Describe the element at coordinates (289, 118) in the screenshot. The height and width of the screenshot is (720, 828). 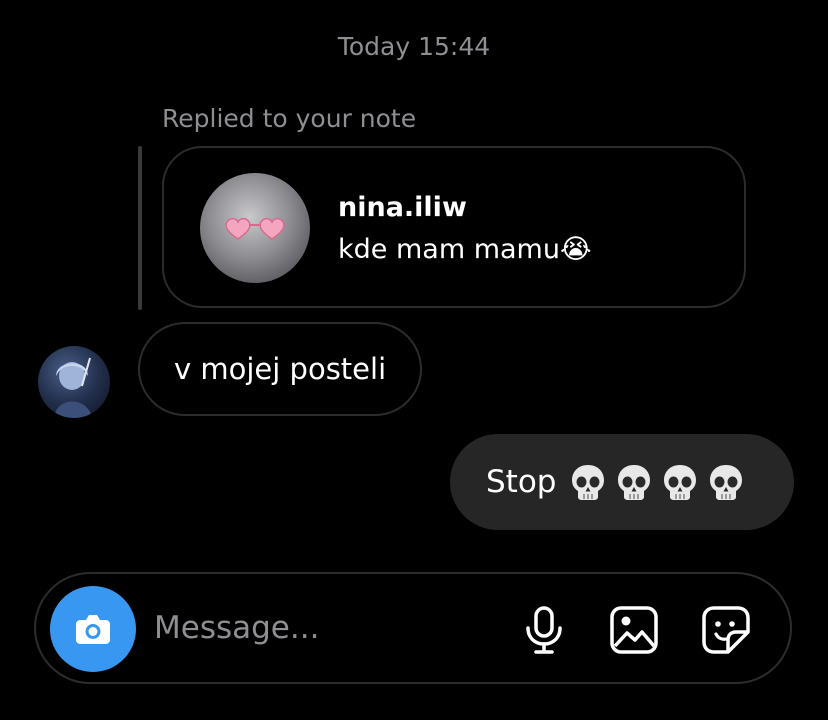
I see `replied-to-note-label: Replied to your note` at that location.